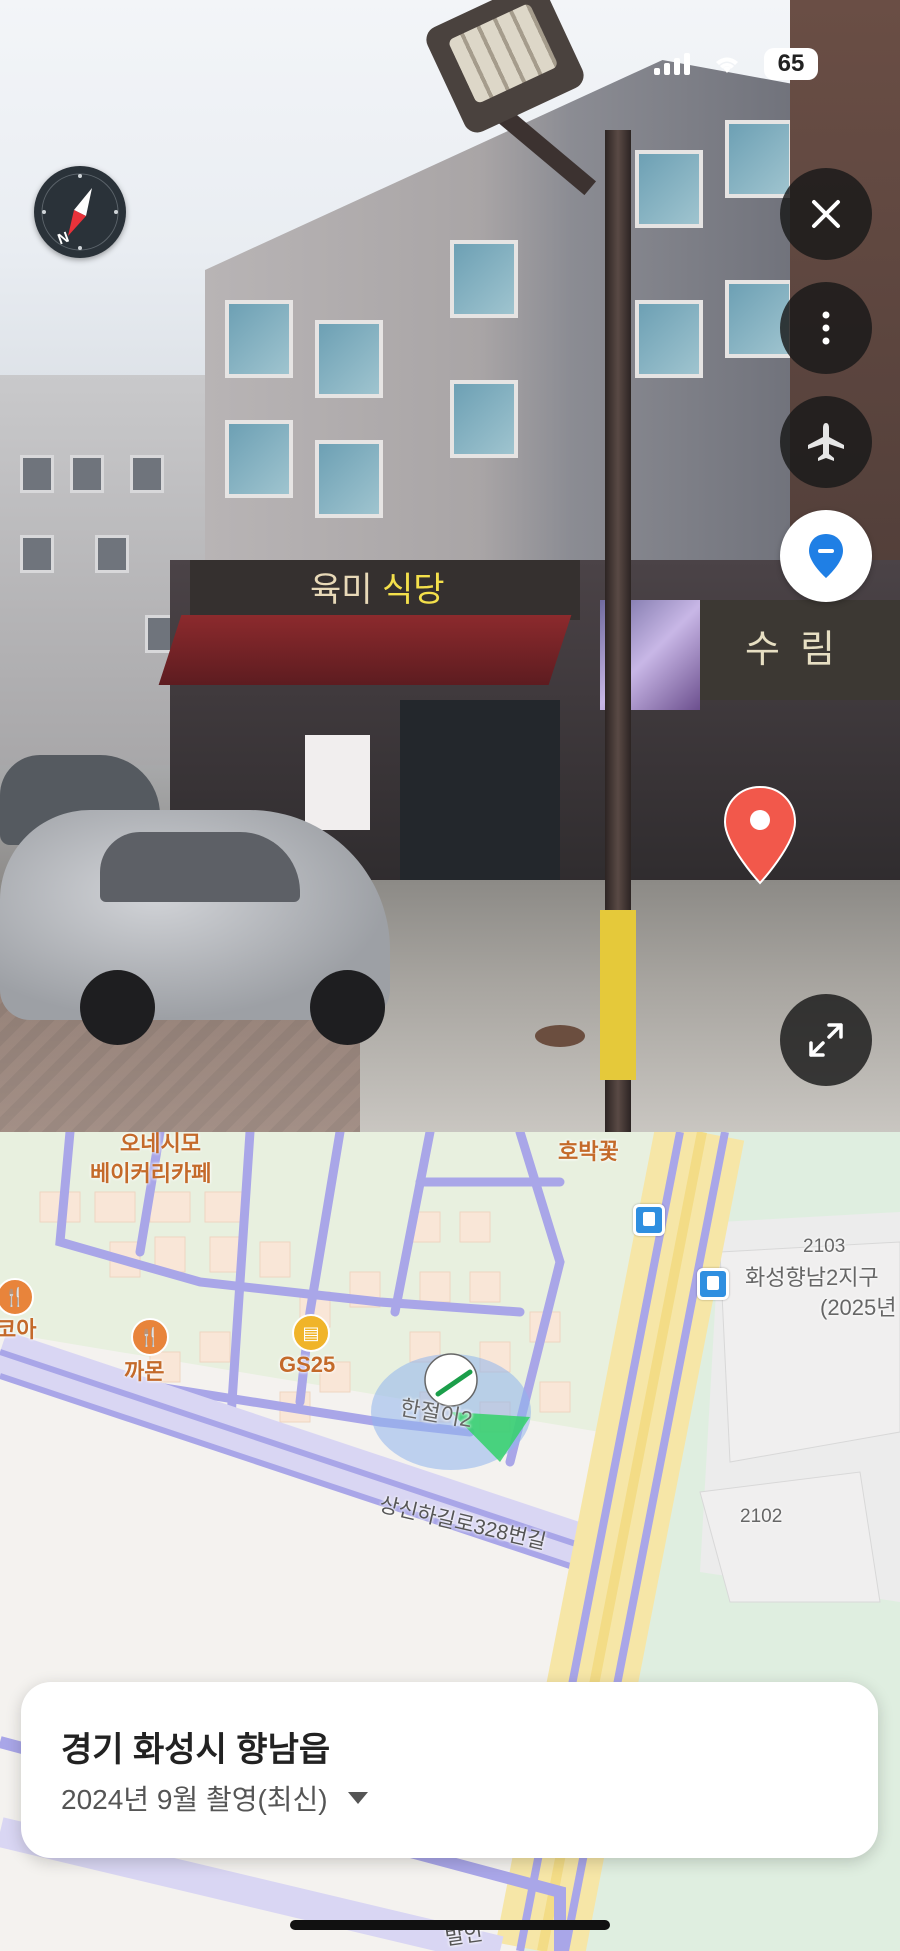 This screenshot has height=1951, width=900. I want to click on poi-koa: 코아, so click(18, 1328).